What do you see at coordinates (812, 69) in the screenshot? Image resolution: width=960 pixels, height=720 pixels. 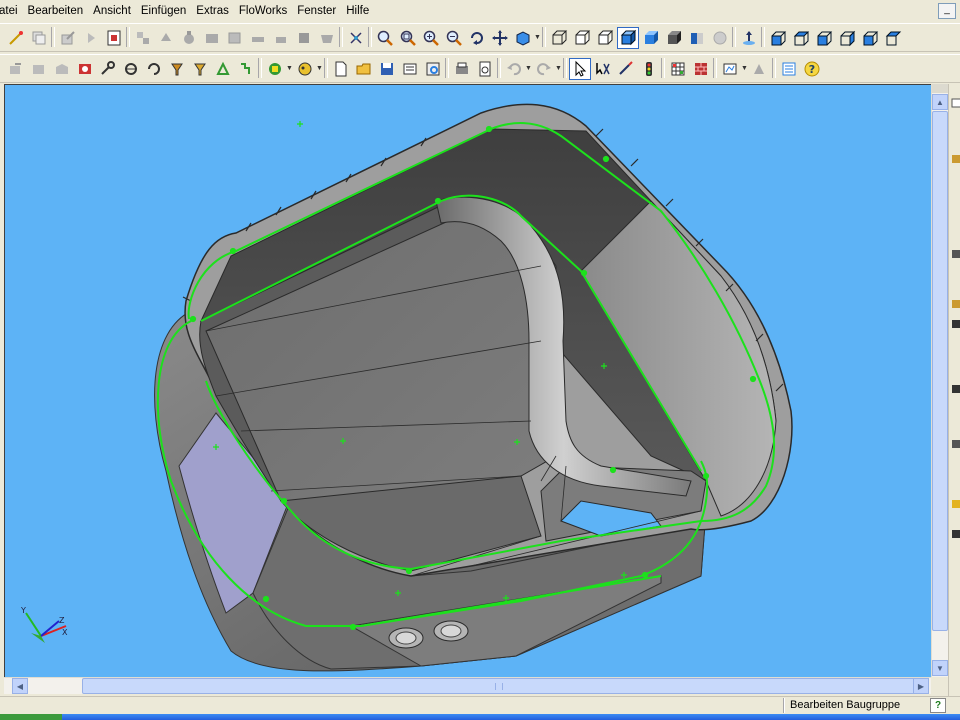 I see `help-icon: ?` at bounding box center [812, 69].